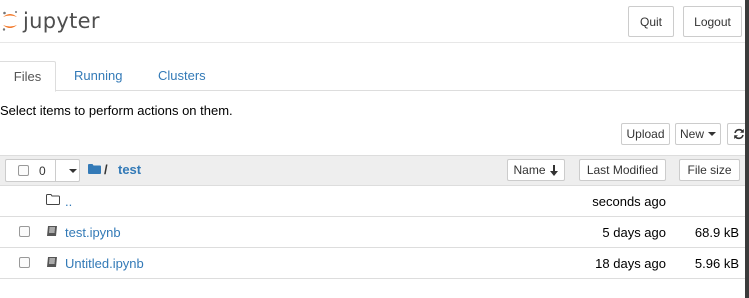 This screenshot has width=749, height=298. What do you see at coordinates (93, 232) in the screenshot?
I see `file-name-link: test.ipynb` at bounding box center [93, 232].